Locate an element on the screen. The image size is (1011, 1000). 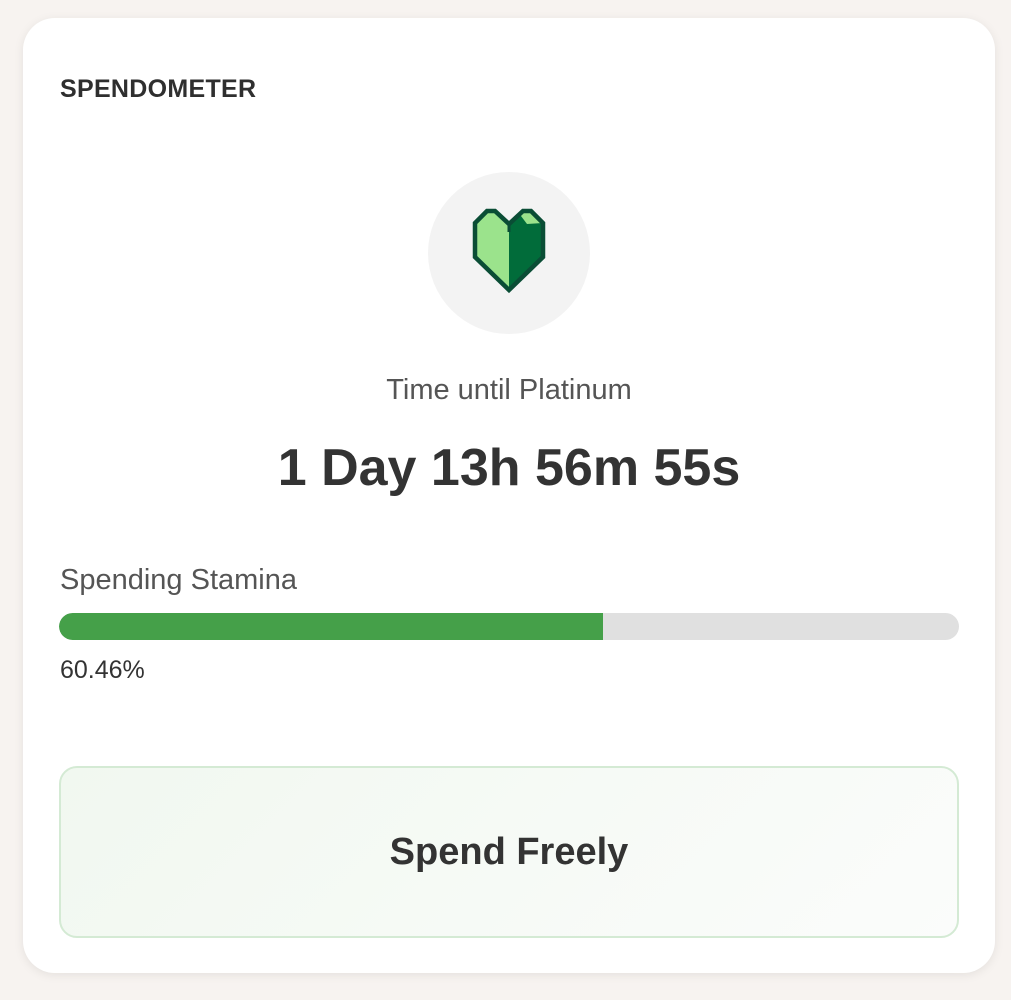
heart-badge is located at coordinates (509, 253).